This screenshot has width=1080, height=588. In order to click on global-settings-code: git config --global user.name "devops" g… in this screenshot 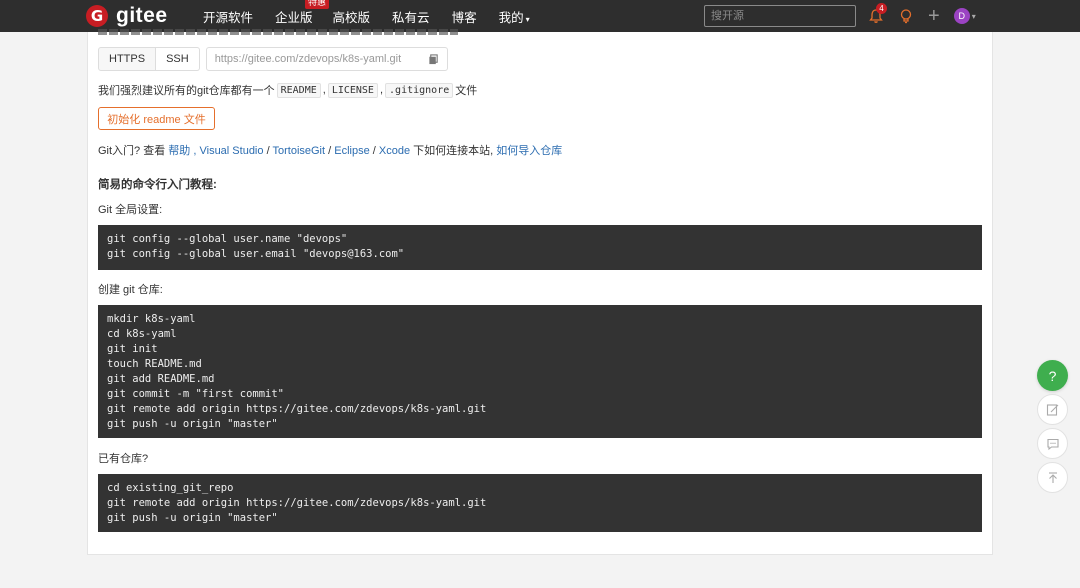, I will do `click(540, 247)`.